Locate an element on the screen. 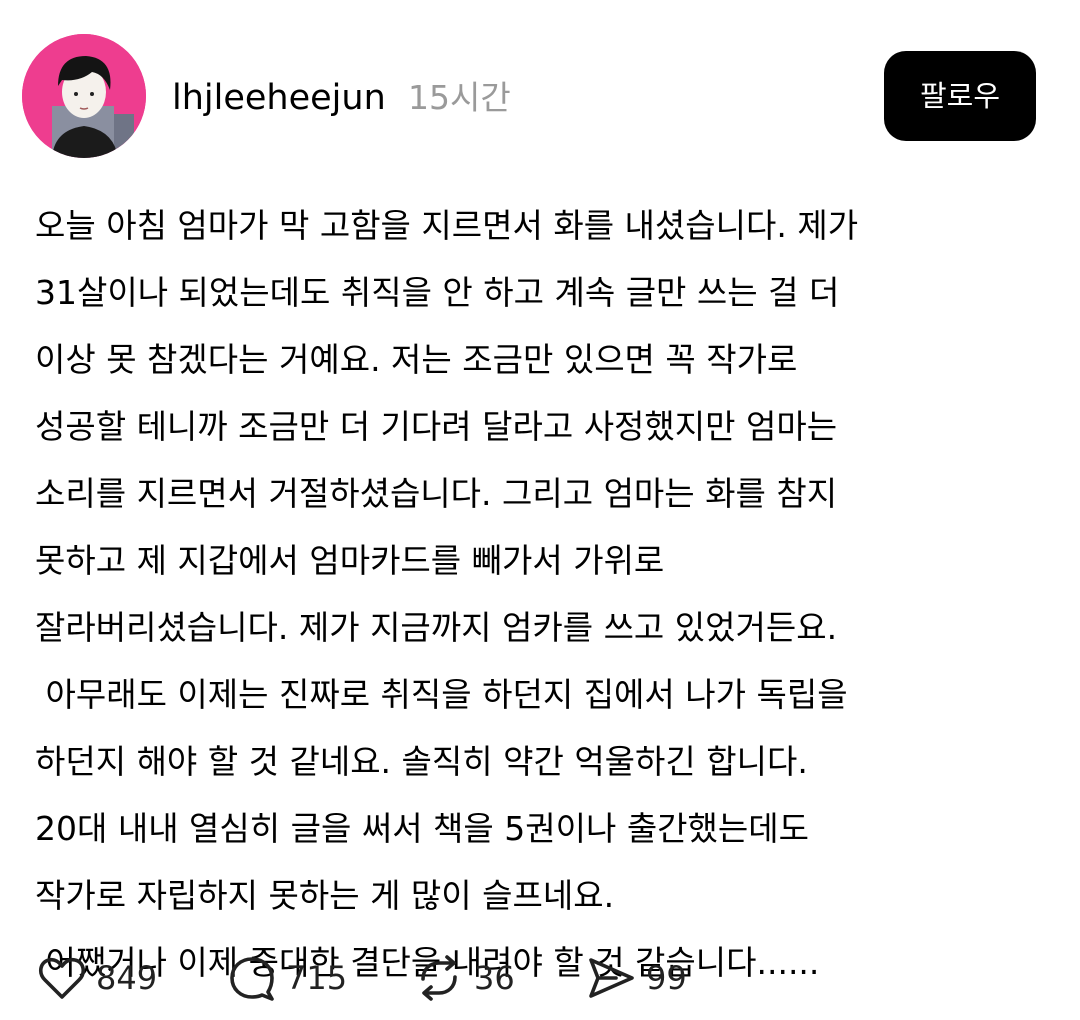 The height and width of the screenshot is (1020, 1080). repost-button: 36 is located at coordinates (464, 978).